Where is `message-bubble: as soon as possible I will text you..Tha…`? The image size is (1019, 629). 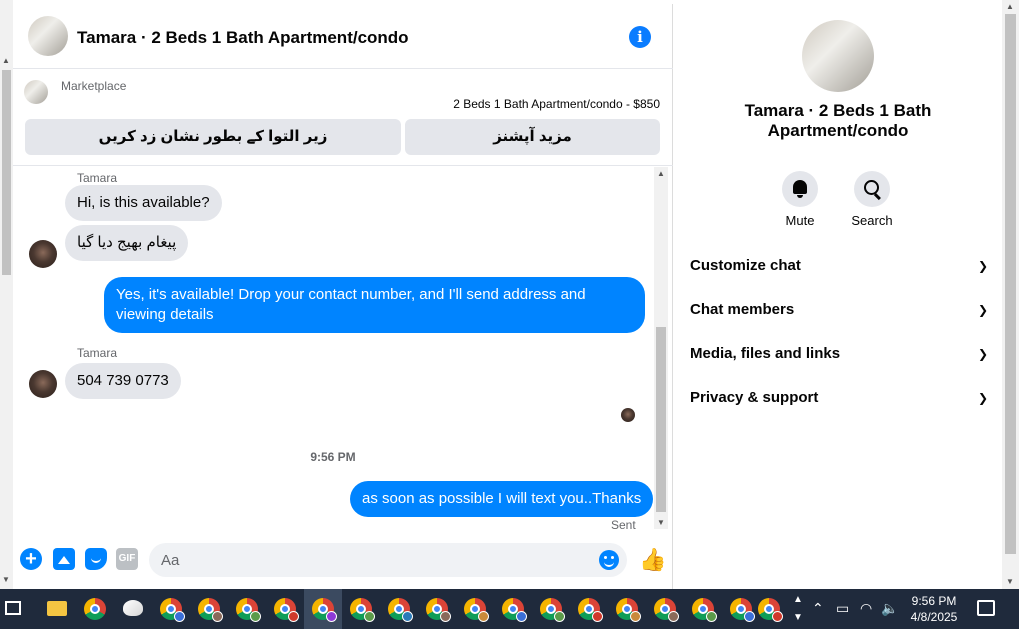
message-bubble: as soon as possible I will text you..Tha… is located at coordinates (502, 499).